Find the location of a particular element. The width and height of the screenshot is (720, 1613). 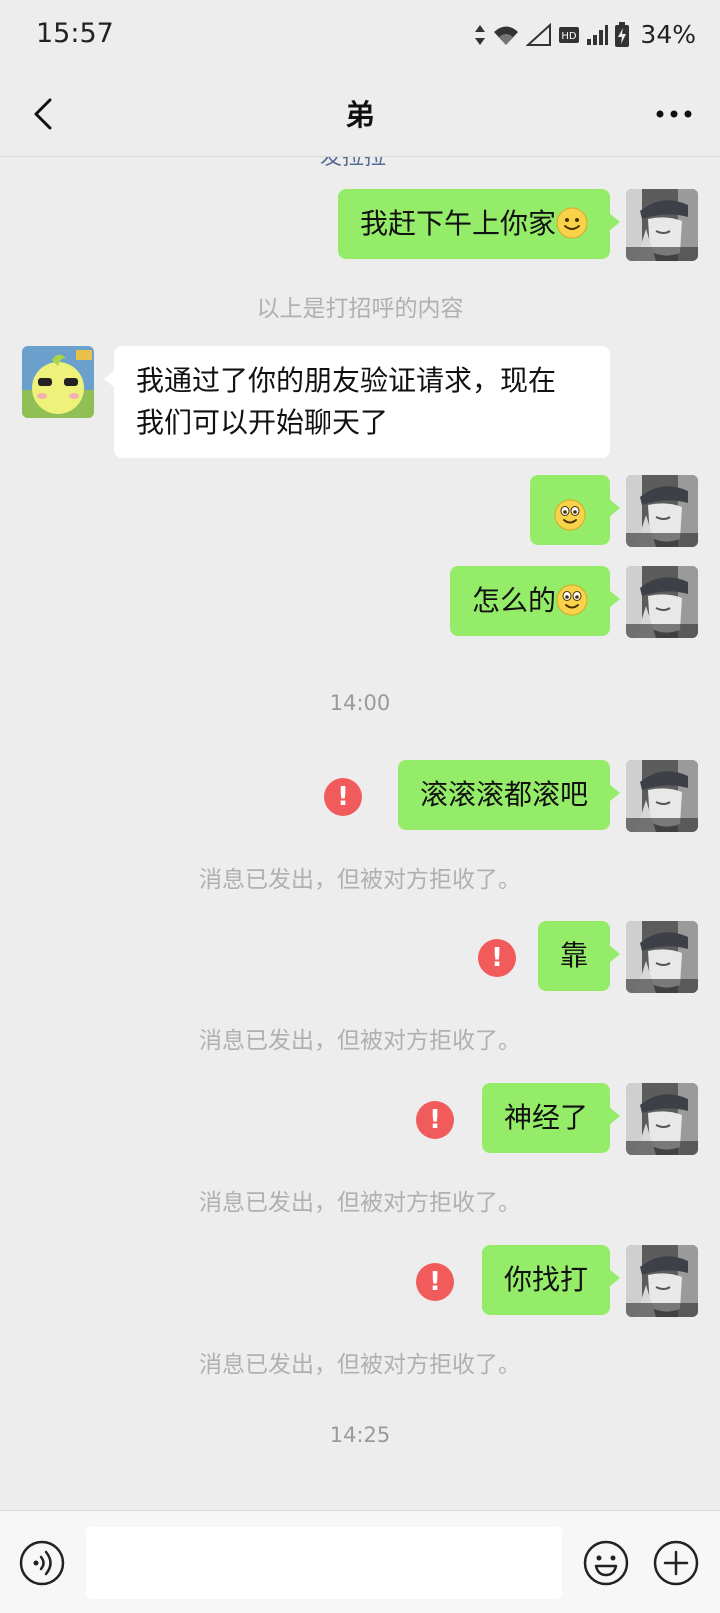

battery-percent: 34% is located at coordinates (668, 34).